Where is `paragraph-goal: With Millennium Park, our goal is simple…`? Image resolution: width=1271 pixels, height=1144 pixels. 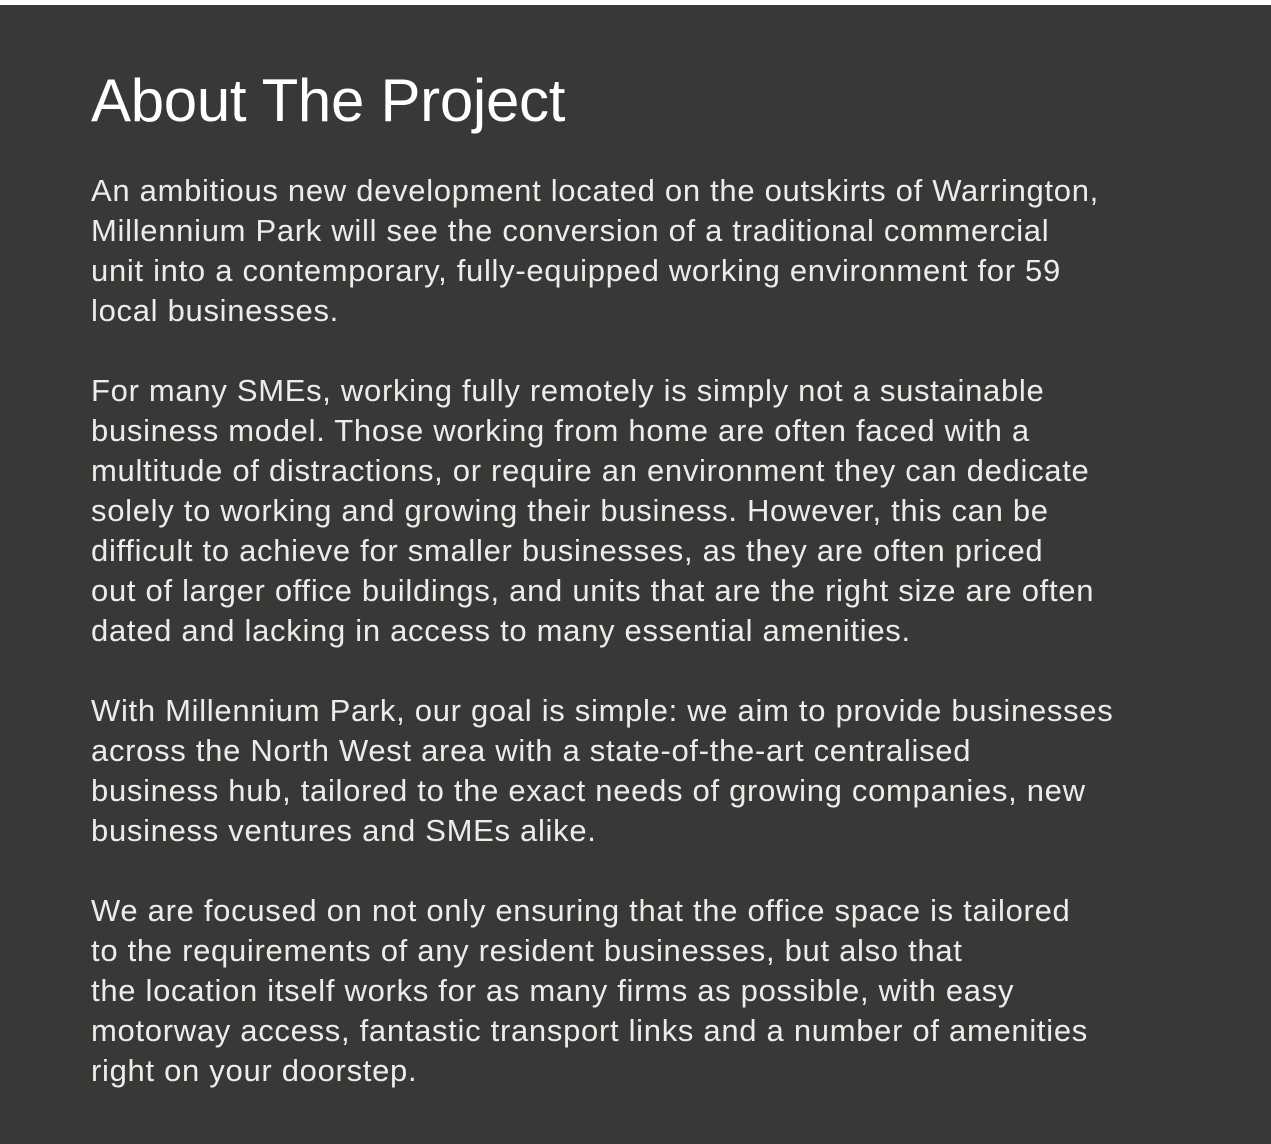
paragraph-goal: With Millennium Park, our goal is simple… is located at coordinates (661, 771).